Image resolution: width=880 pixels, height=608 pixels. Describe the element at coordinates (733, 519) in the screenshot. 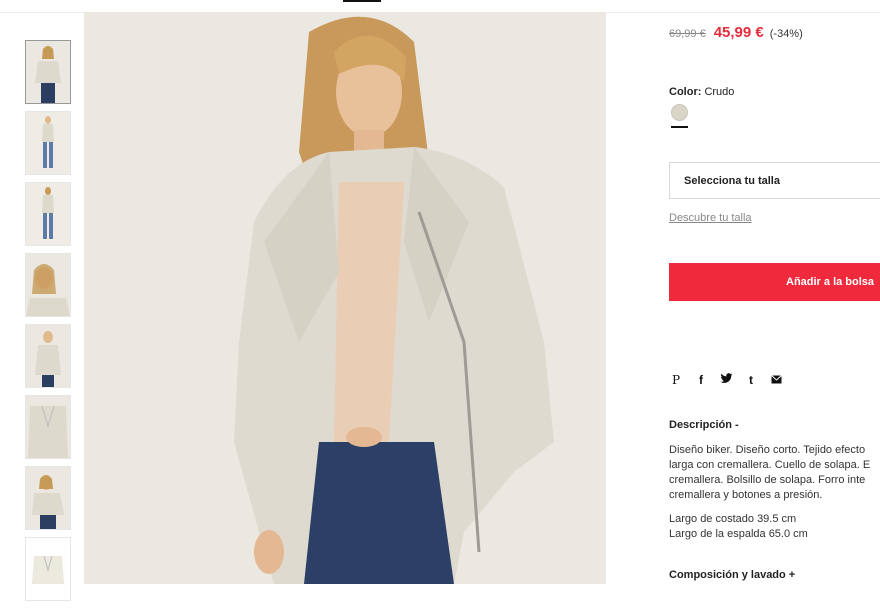

I see `measure-side-length: Largo de costado 39.5 cm` at that location.